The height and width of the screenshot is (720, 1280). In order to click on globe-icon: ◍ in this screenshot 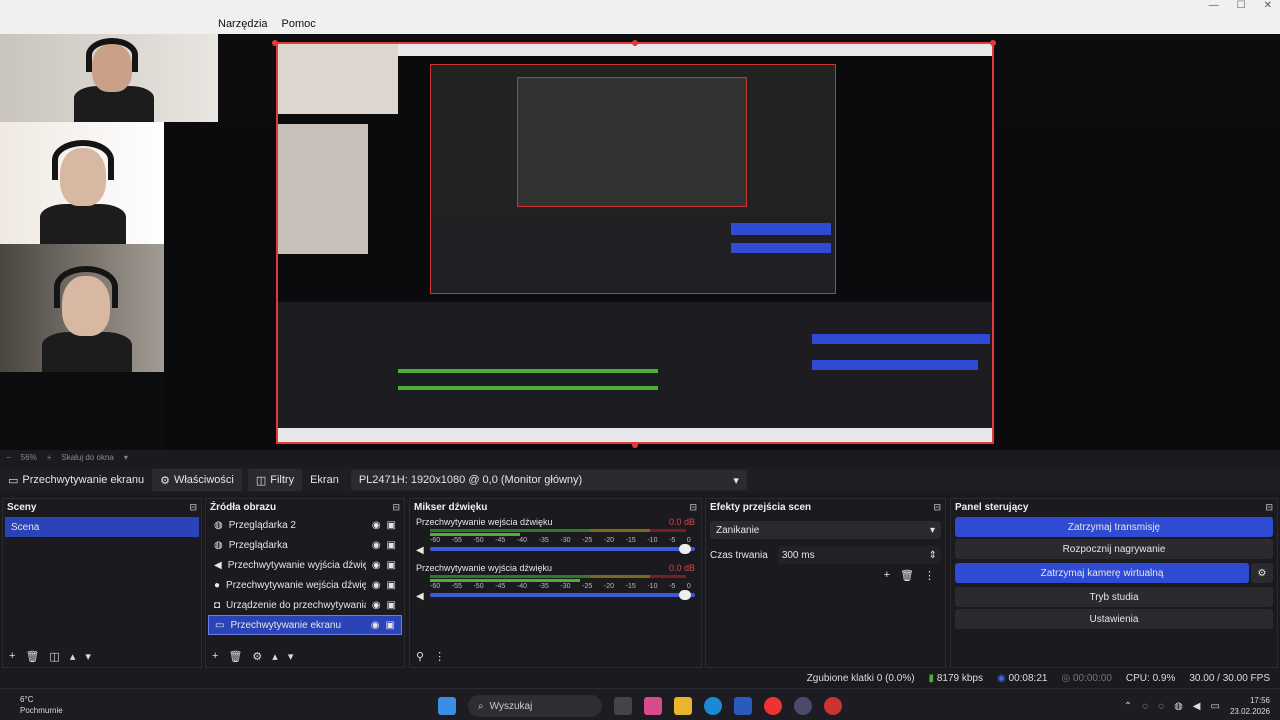, I will do `click(218, 545)`.